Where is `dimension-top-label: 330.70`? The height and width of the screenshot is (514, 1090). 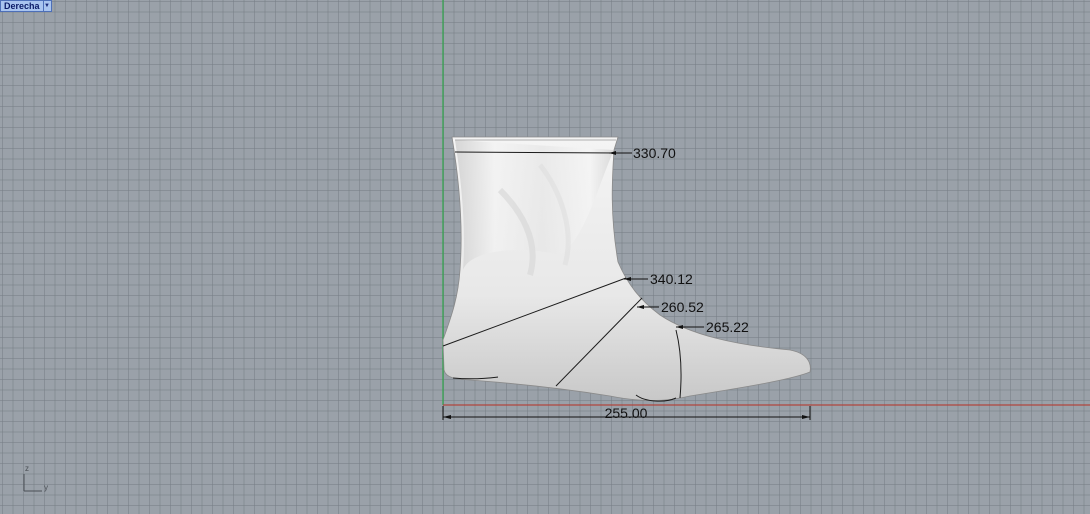 dimension-top-label: 330.70 is located at coordinates (654, 153).